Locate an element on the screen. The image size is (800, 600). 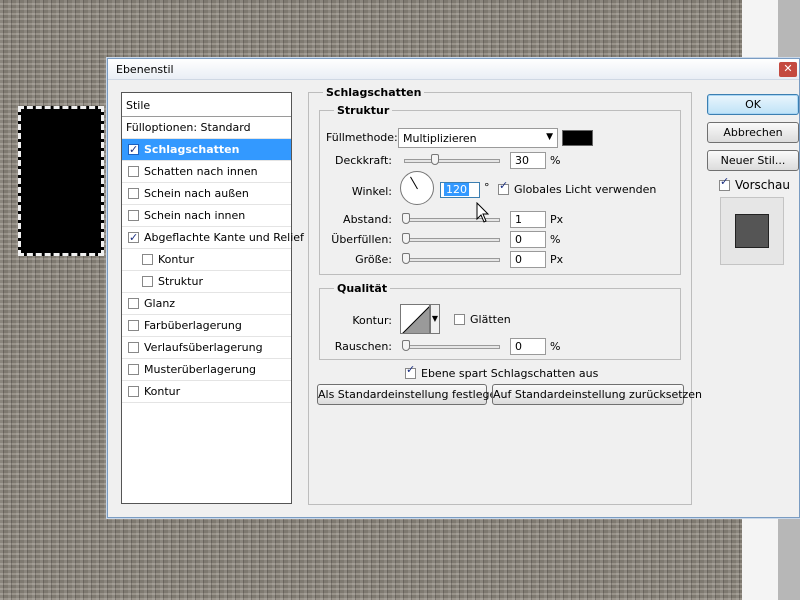
style-list-item: Struktur is located at coordinates (206, 282).